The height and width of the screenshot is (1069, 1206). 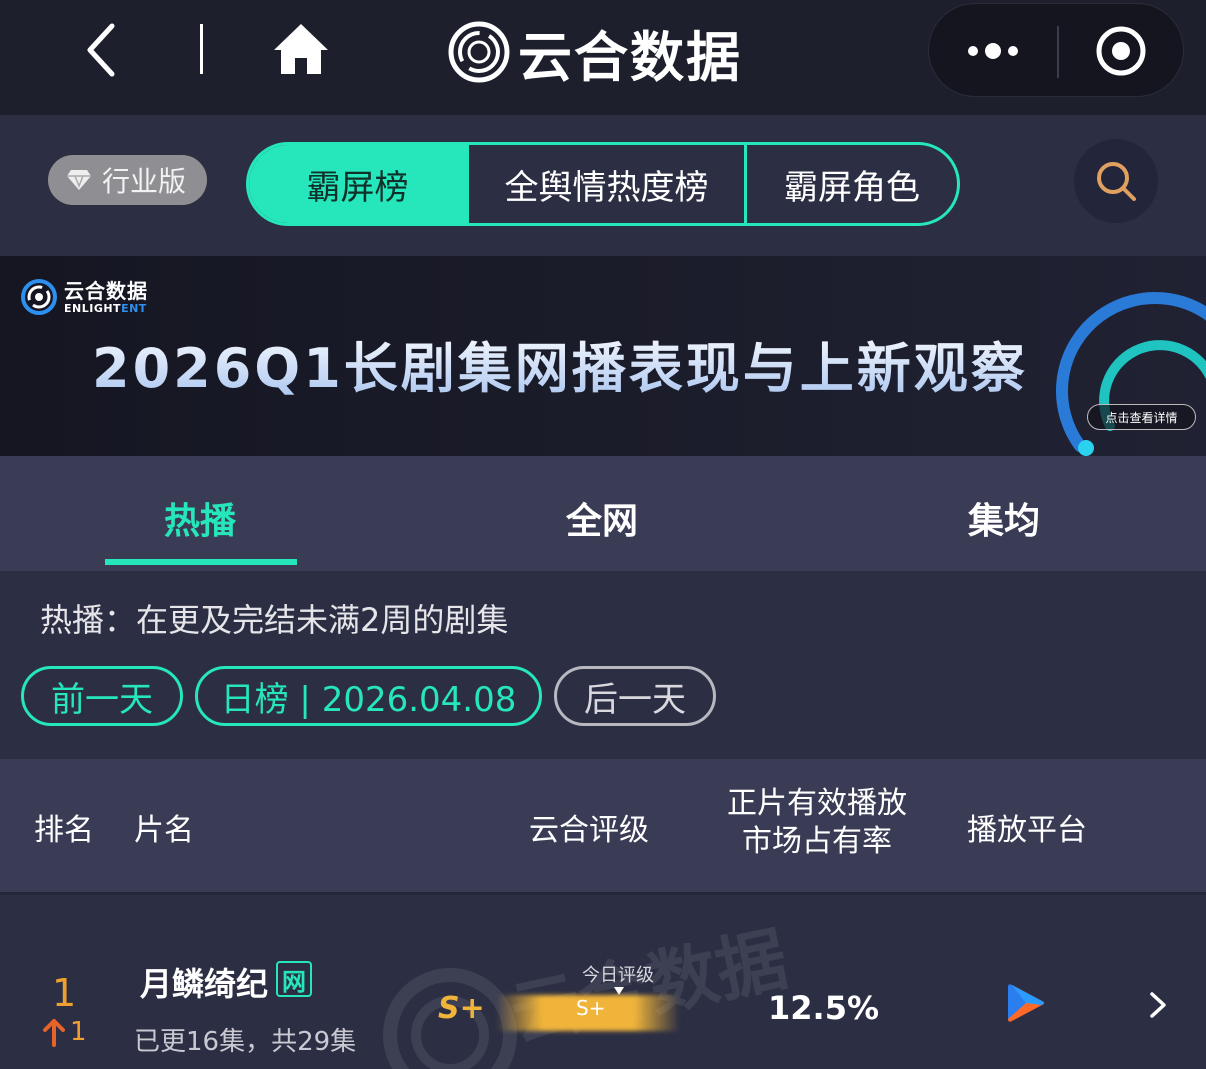 I want to click on edition-label: 行业版, so click(x=144, y=181).